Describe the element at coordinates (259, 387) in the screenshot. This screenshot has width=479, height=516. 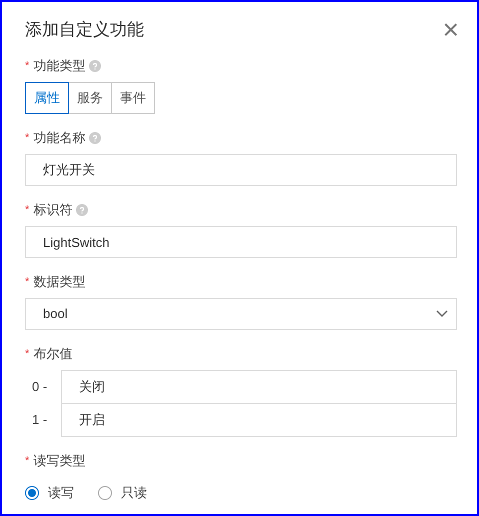
I see `value-field: 关闭` at that location.